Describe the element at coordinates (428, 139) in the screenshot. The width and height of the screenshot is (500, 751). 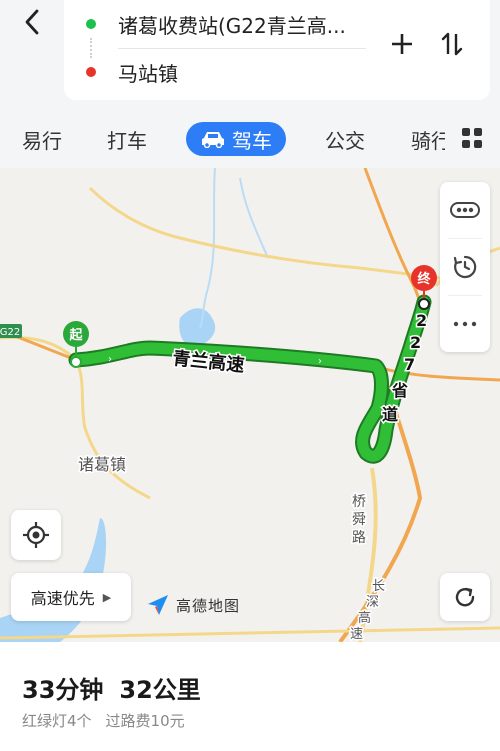
I see `tab-ride: 骑行` at that location.